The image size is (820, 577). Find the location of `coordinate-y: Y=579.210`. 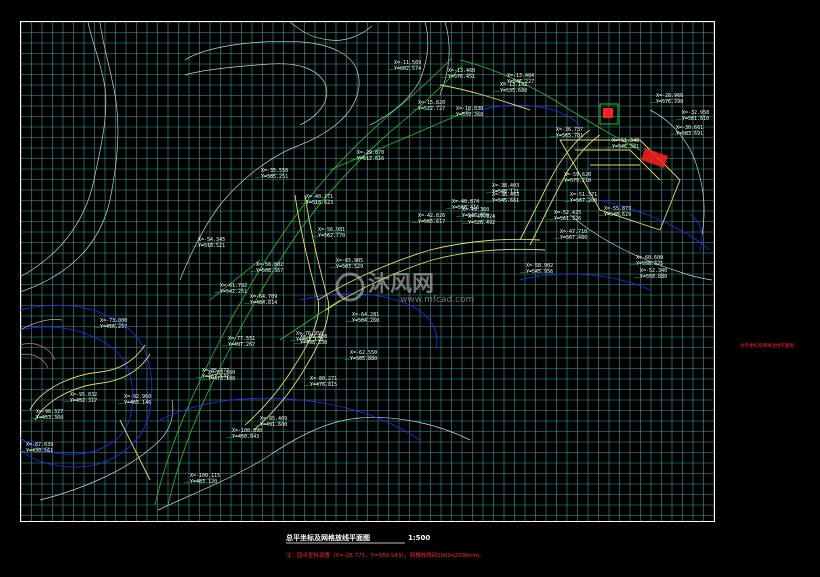

coordinate-y: Y=579.210 is located at coordinates (577, 181).